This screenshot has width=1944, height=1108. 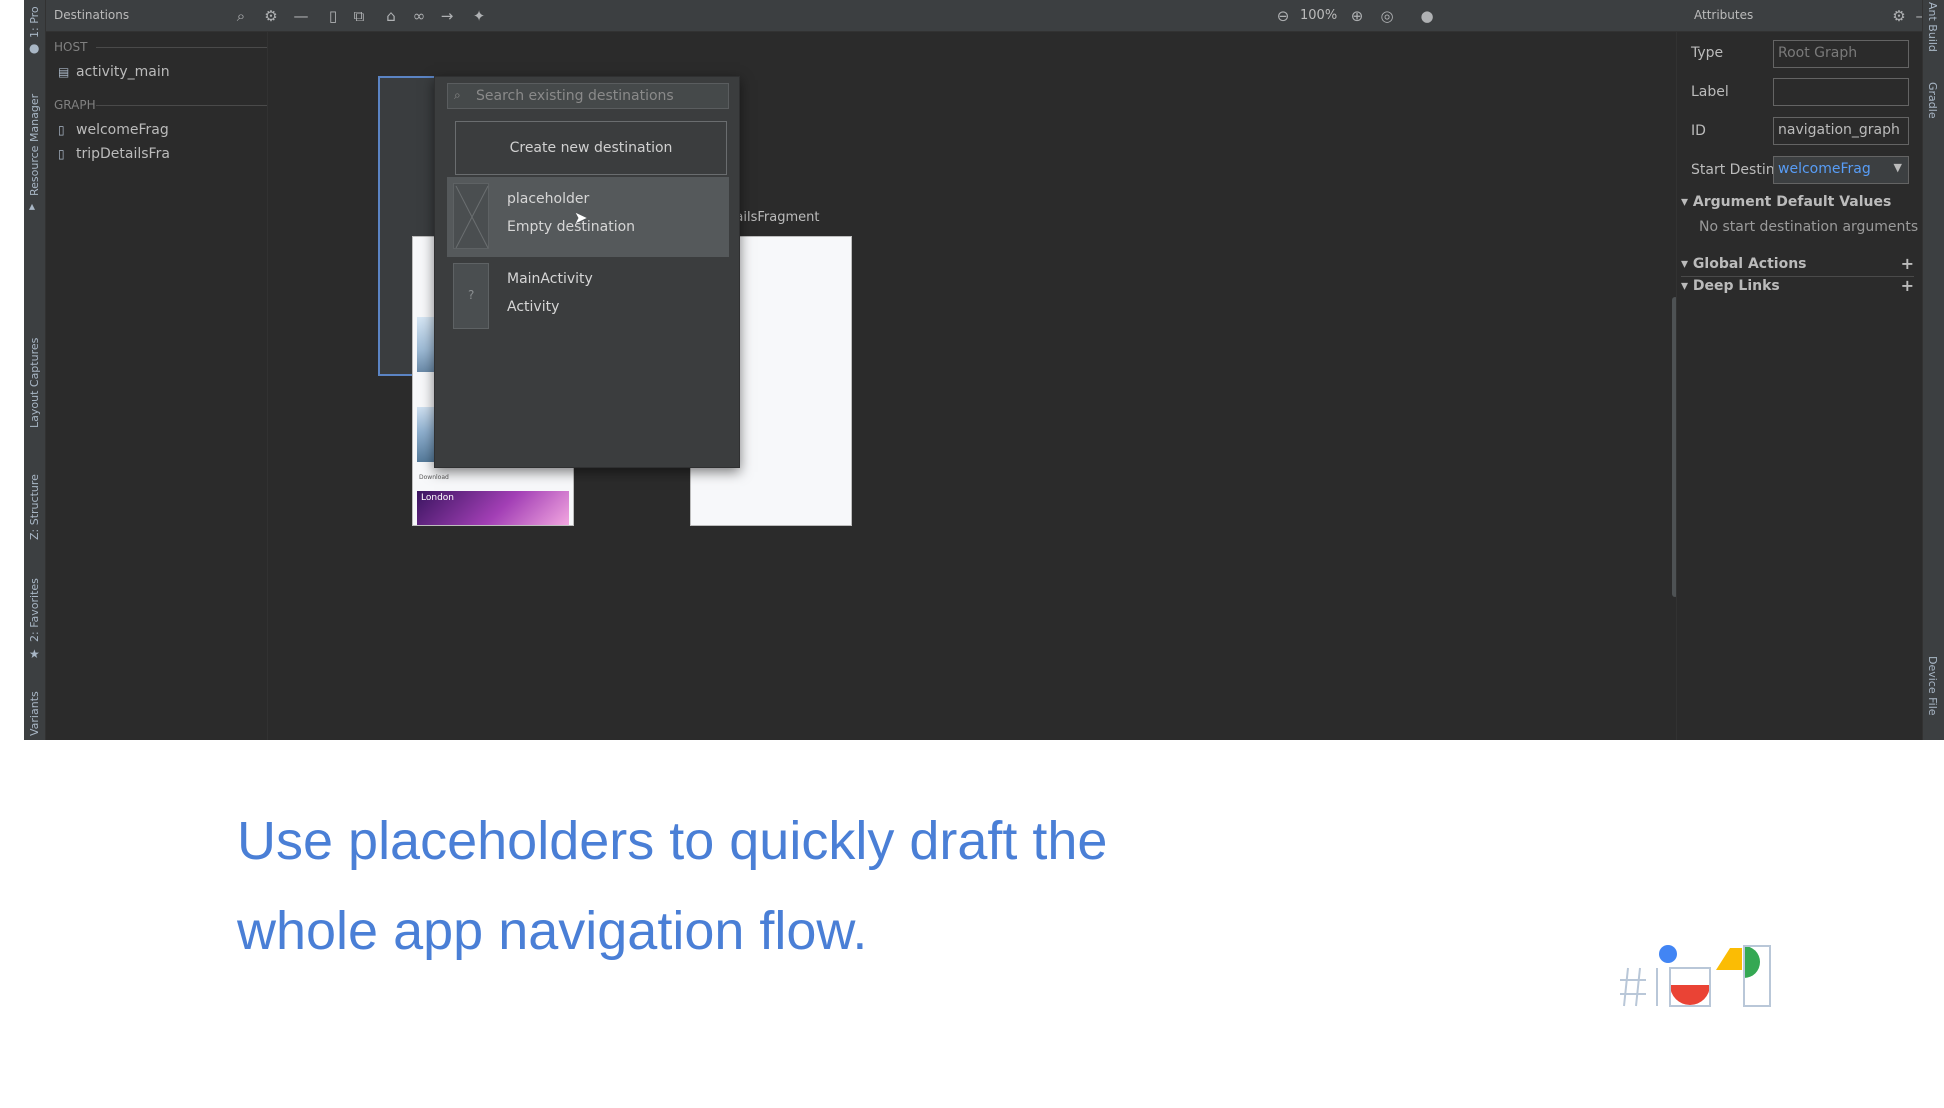 I want to click on caption-line-2: whole app navigation flow., so click(x=552, y=931).